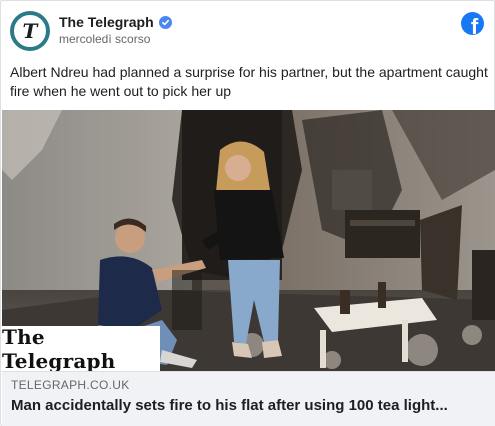 Image resolution: width=495 pixels, height=426 pixels. Describe the element at coordinates (248, 30) in the screenshot. I see `post-header: T The Telegraph mercoledì scorso f` at that location.